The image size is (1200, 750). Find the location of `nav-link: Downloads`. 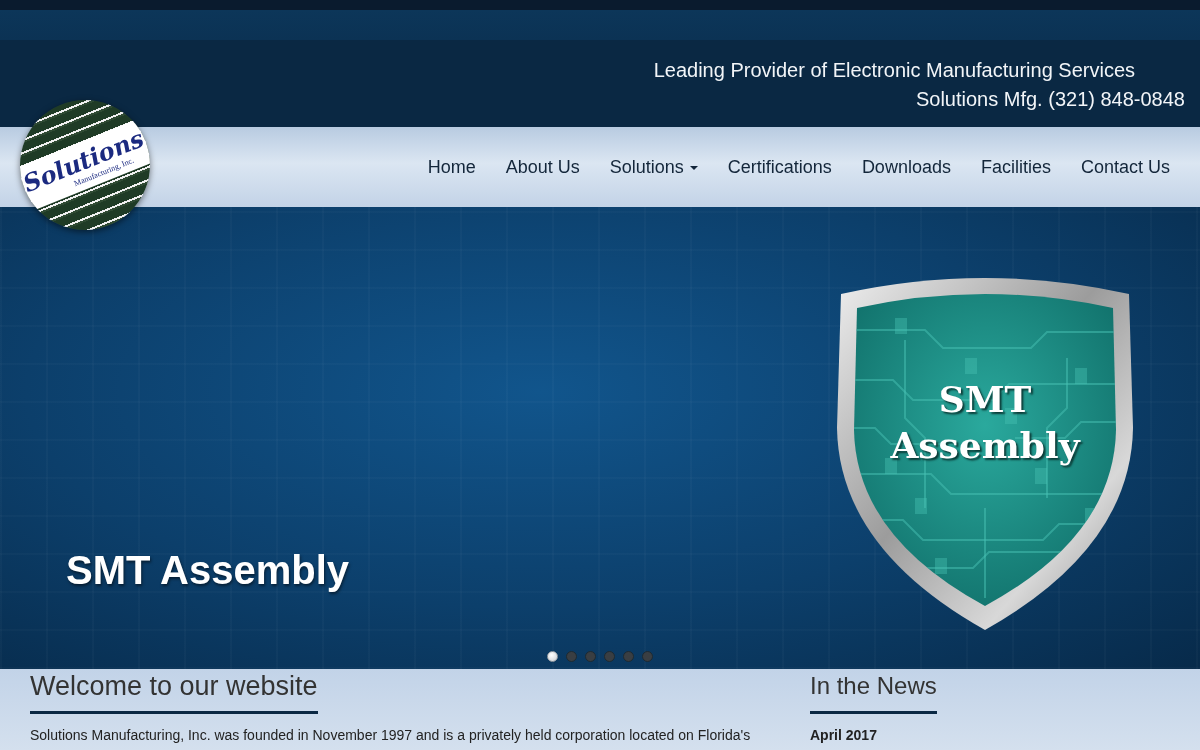

nav-link: Downloads is located at coordinates (906, 167).